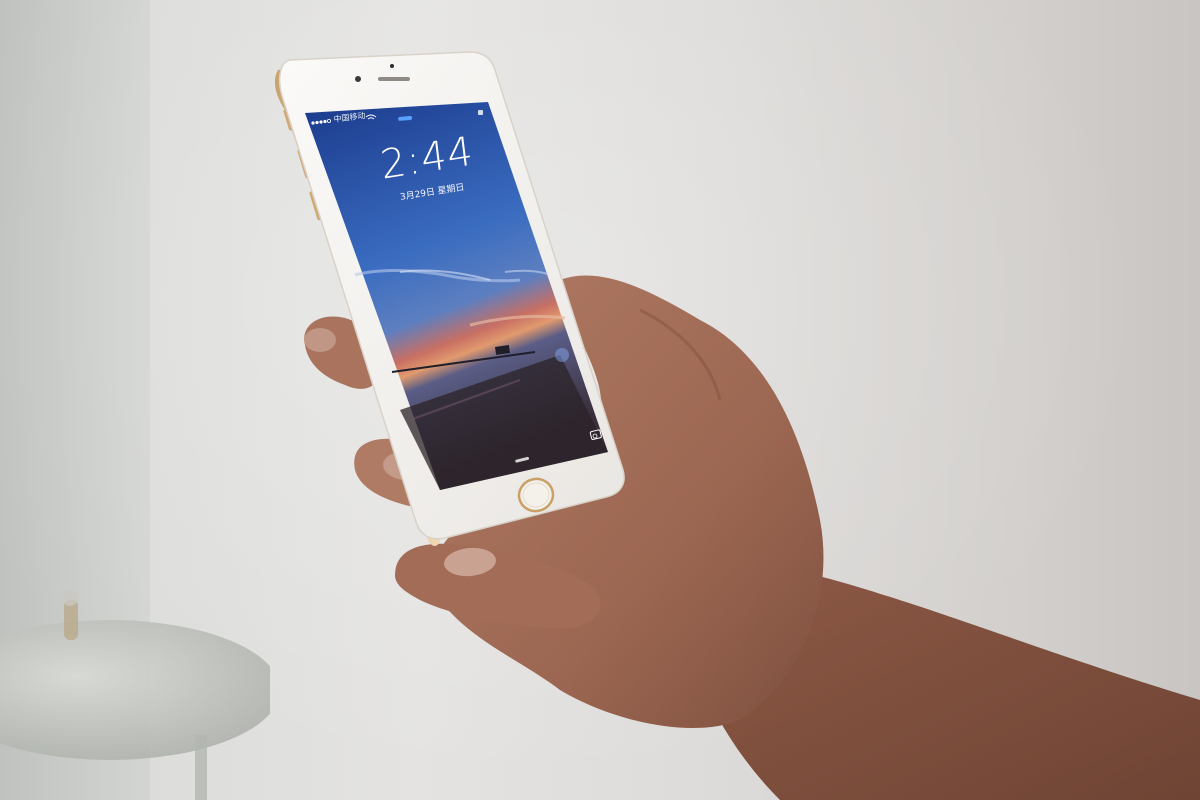  What do you see at coordinates (394, 79) in the screenshot?
I see `earpiece` at bounding box center [394, 79].